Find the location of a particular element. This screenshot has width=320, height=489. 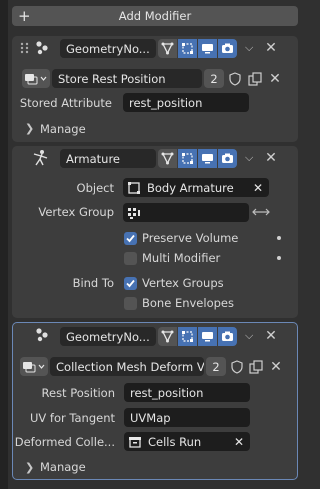

vertex-group-icon is located at coordinates (134, 213).